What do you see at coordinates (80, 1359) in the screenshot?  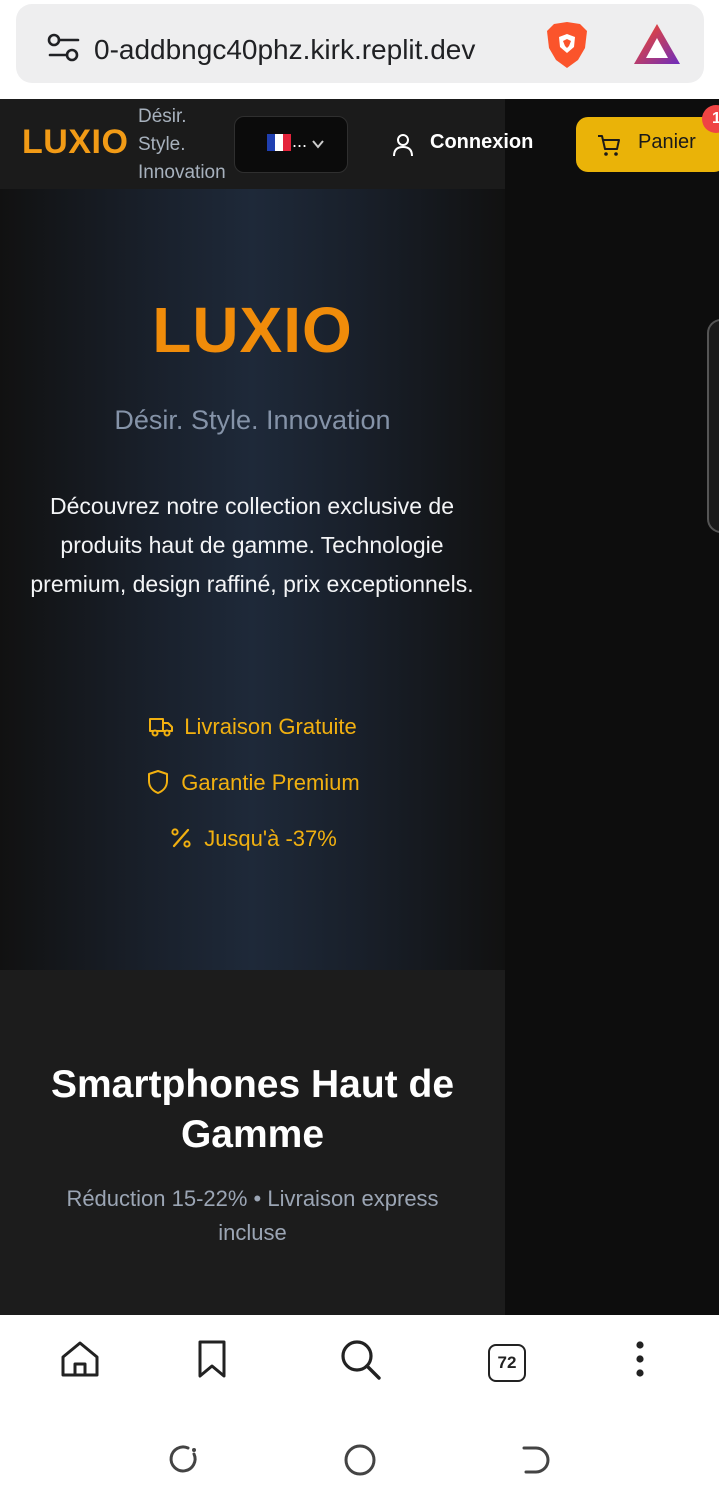 I see `home-icon` at bounding box center [80, 1359].